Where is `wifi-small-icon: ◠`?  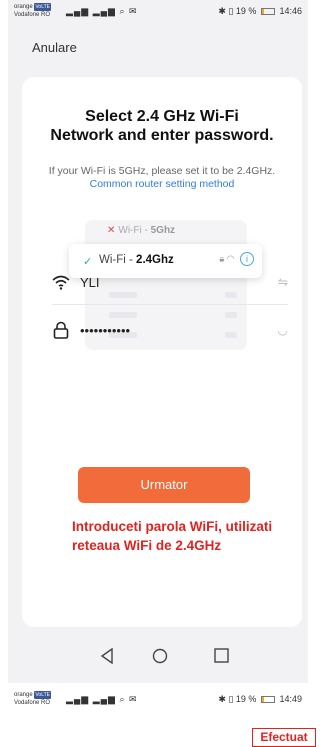
wifi-small-icon: ◠ is located at coordinates (230, 258).